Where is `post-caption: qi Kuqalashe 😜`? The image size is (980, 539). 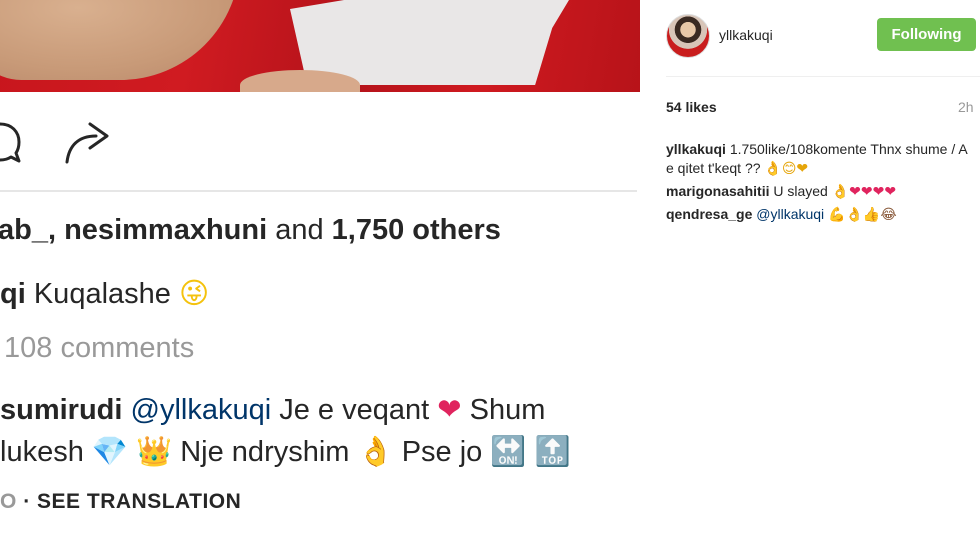
post-caption: qi Kuqalashe 😜 is located at coordinates (104, 293).